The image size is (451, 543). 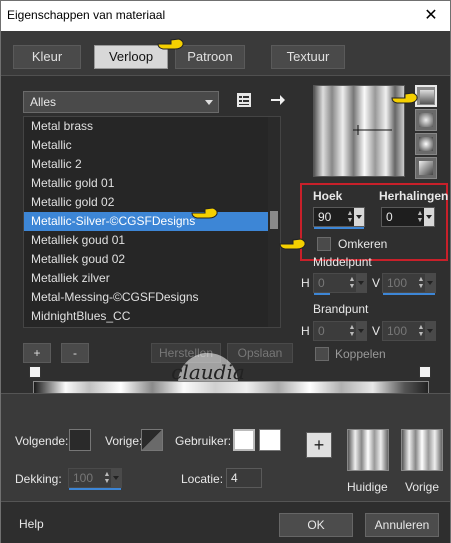 What do you see at coordinates (328, 196) in the screenshot?
I see `angle-label: Hoek` at bounding box center [328, 196].